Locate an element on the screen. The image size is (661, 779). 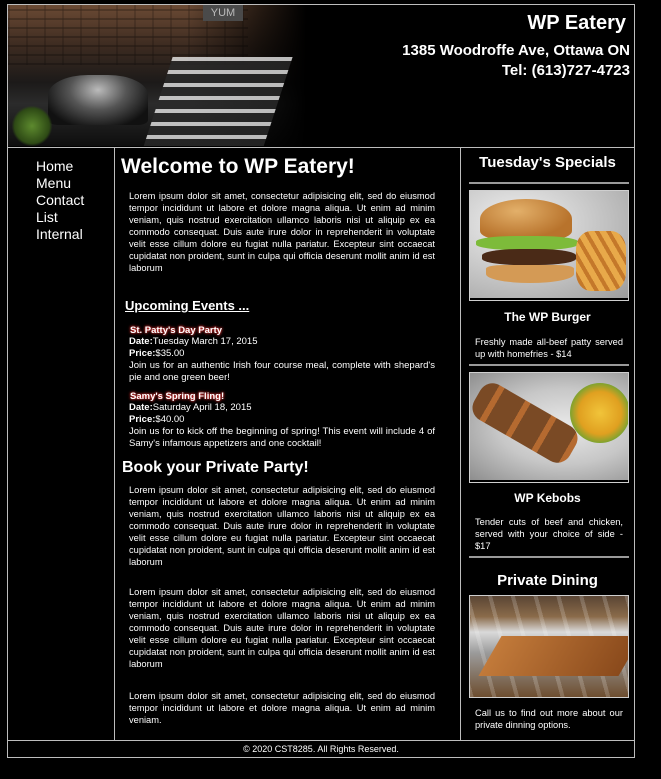
special-name: The WP Burger is located at coordinates (547, 317).